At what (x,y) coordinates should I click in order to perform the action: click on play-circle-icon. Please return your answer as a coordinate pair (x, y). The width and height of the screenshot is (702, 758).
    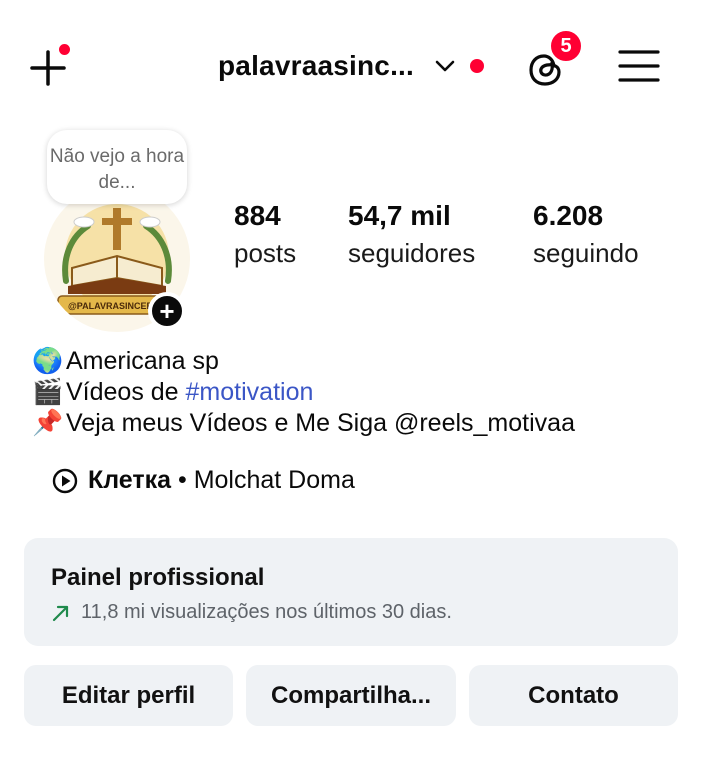
    Looking at the image, I should click on (65, 480).